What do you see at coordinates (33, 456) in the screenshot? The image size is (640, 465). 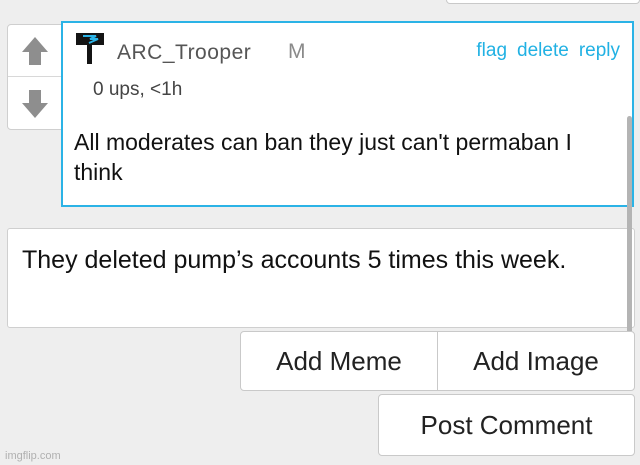 I see `watermark: imgflip.com` at bounding box center [33, 456].